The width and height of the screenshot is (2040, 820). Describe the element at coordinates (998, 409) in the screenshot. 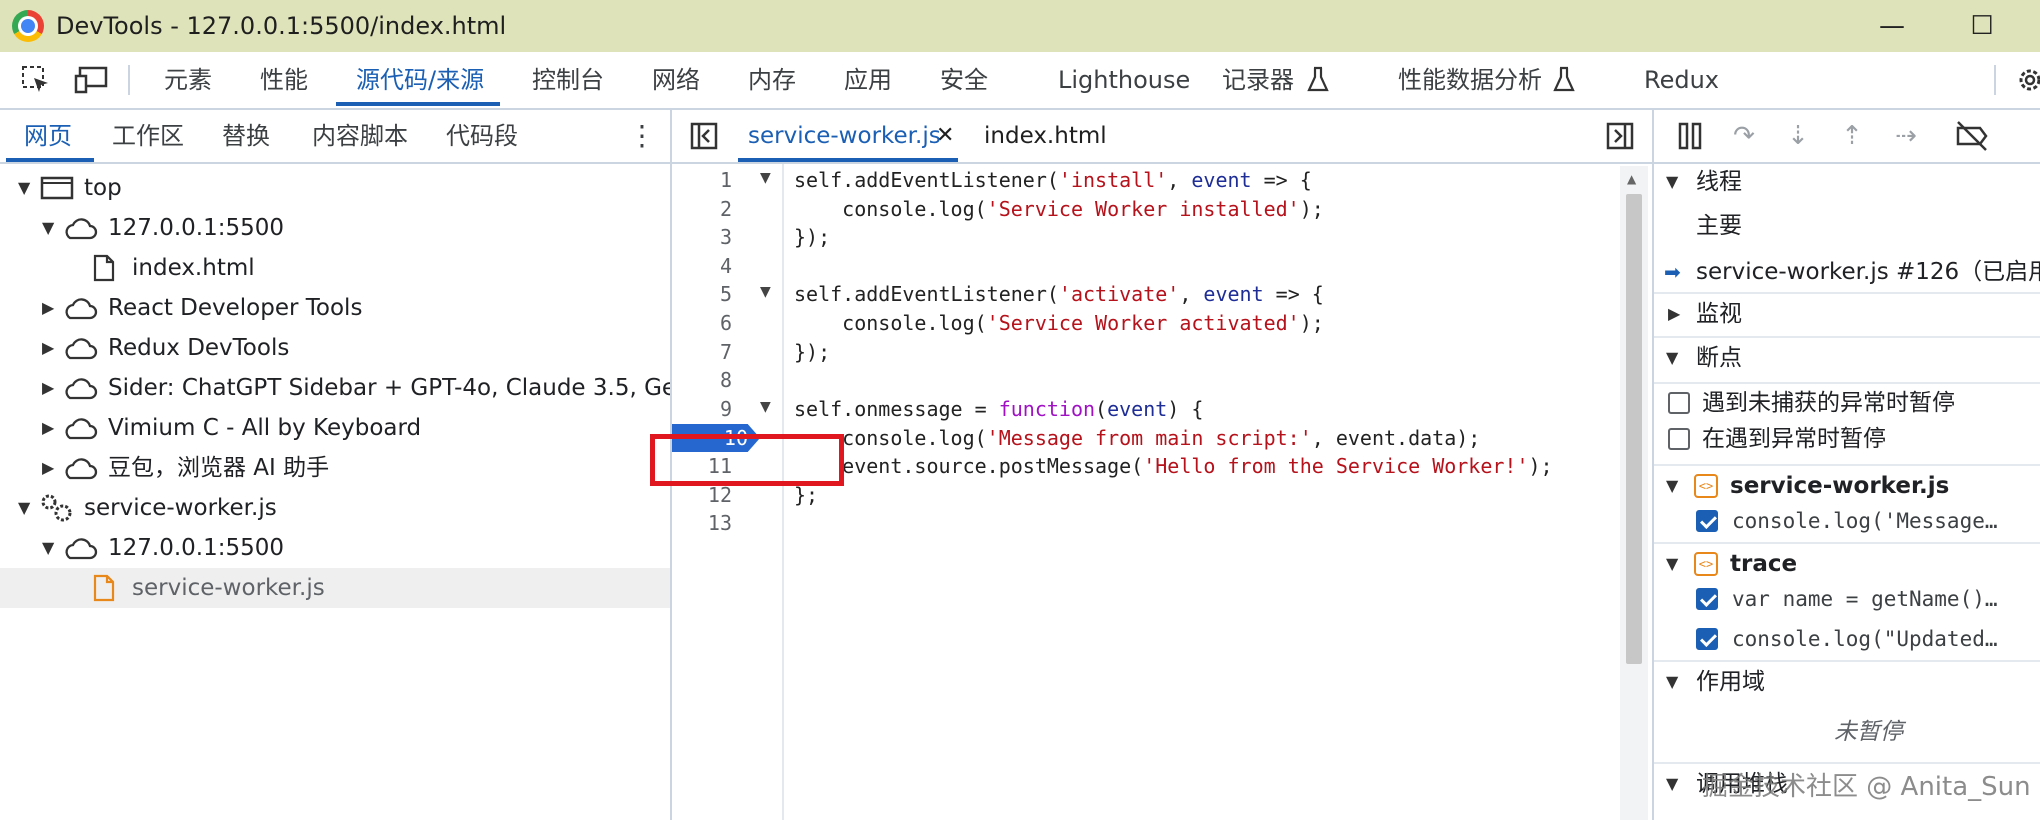

I see `code-line: self.onmessage = function(event) {` at that location.